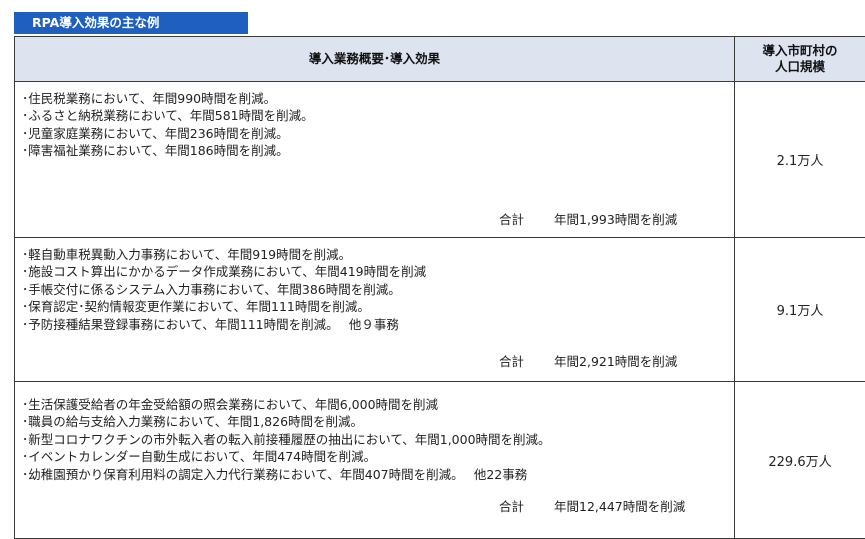  What do you see at coordinates (619, 506) in the screenshot?
I see `total-value: 年間12,447時間を削減` at bounding box center [619, 506].